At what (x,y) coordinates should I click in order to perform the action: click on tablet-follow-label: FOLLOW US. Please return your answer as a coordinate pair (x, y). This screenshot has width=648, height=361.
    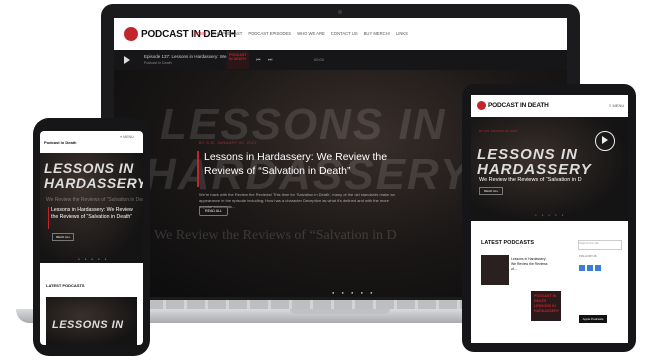
    Looking at the image, I should click on (588, 256).